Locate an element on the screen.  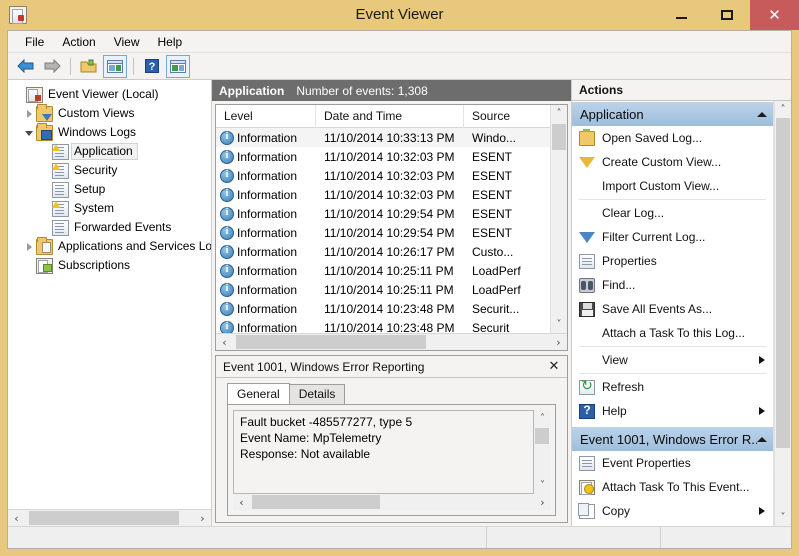
tab-general: General is located at coordinates (258, 393).